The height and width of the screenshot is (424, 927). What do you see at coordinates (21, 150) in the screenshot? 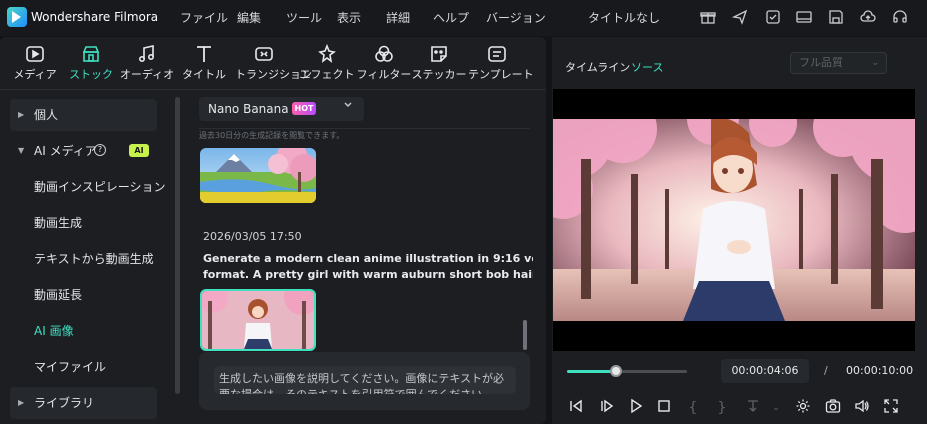
I see `caret-down-icon: ▼` at bounding box center [21, 150].